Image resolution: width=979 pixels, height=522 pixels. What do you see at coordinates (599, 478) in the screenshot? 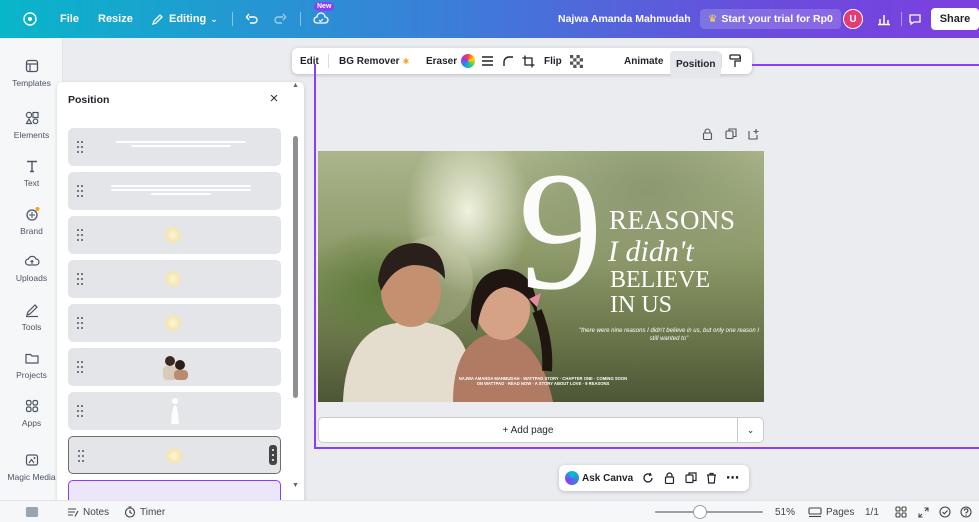
I see `ask-canva-button: Ask Canva` at bounding box center [599, 478].